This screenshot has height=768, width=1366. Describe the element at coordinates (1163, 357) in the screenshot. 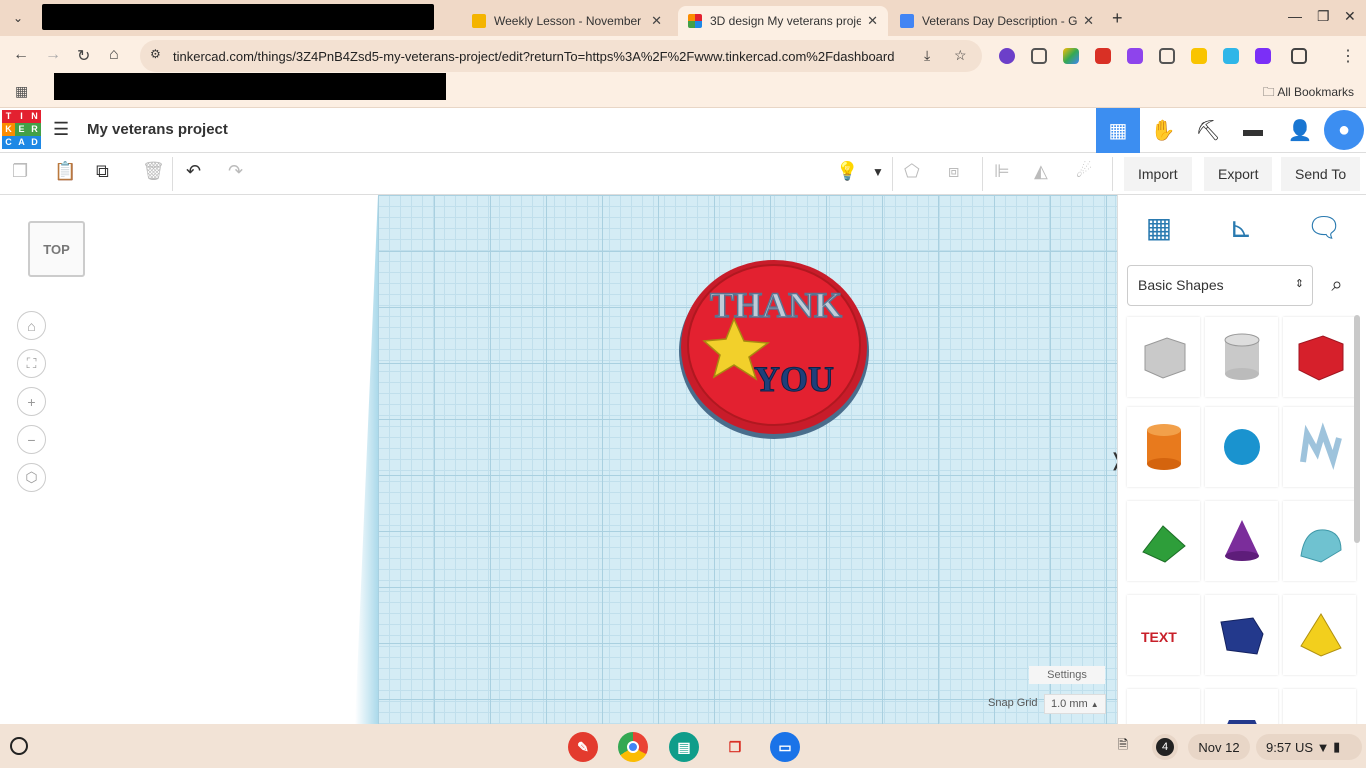

I see `shape-box-hole` at that location.